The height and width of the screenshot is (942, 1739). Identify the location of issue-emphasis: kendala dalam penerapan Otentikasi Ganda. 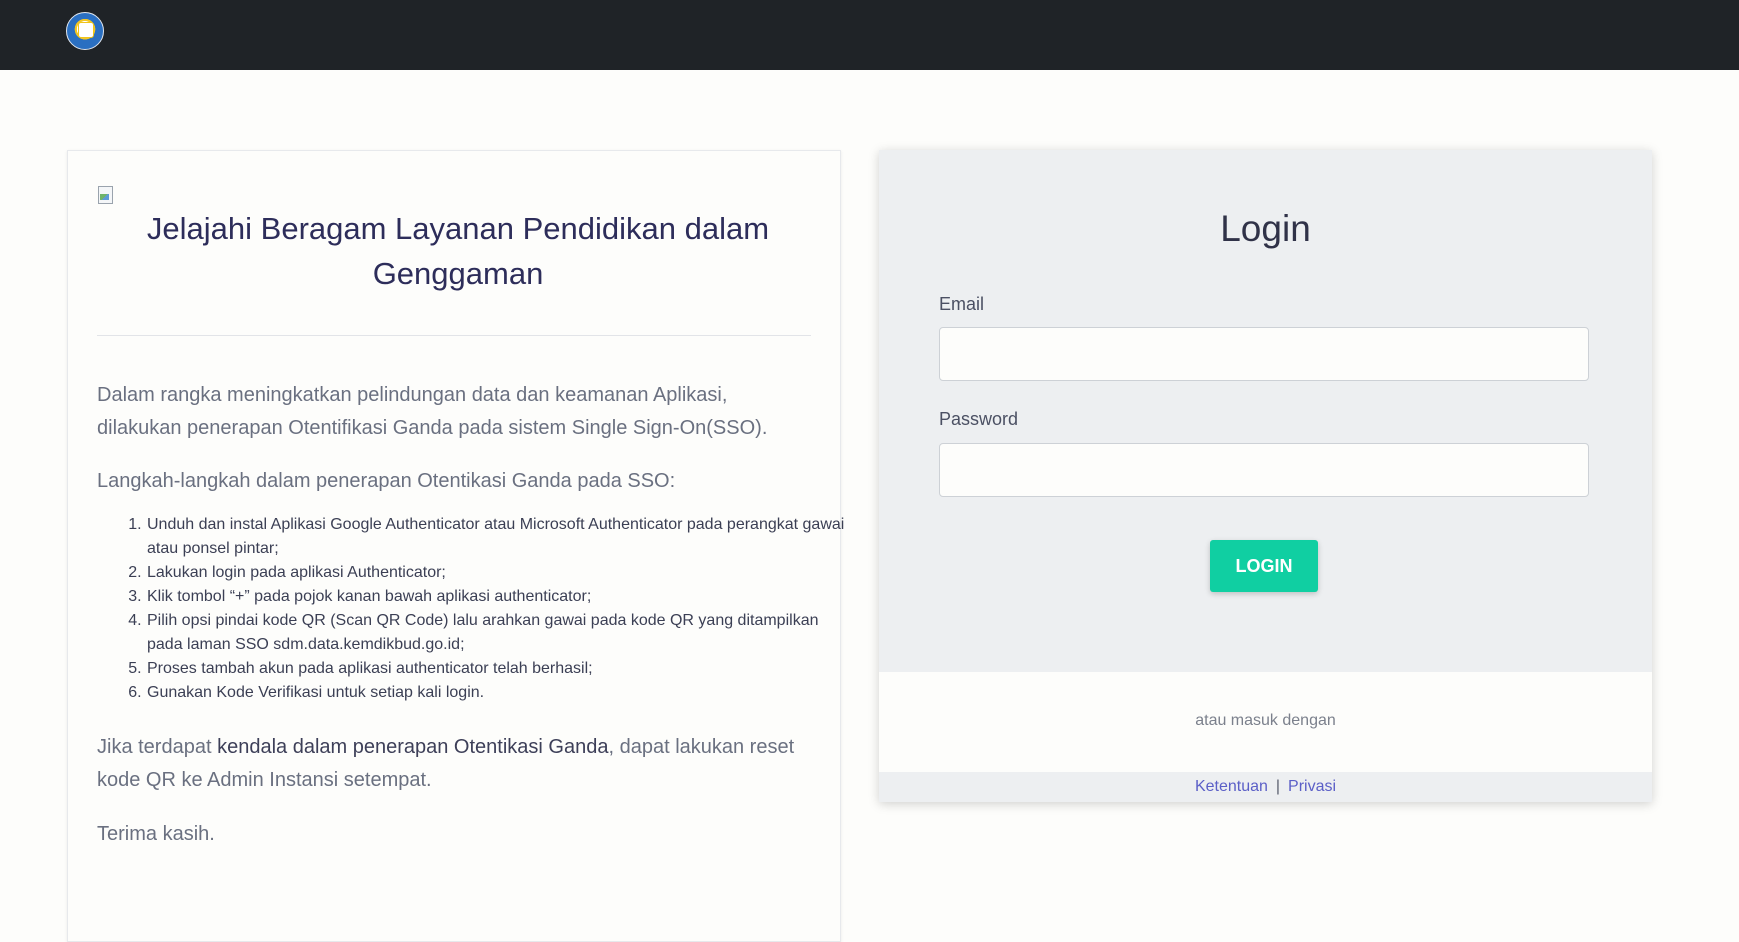
(413, 747).